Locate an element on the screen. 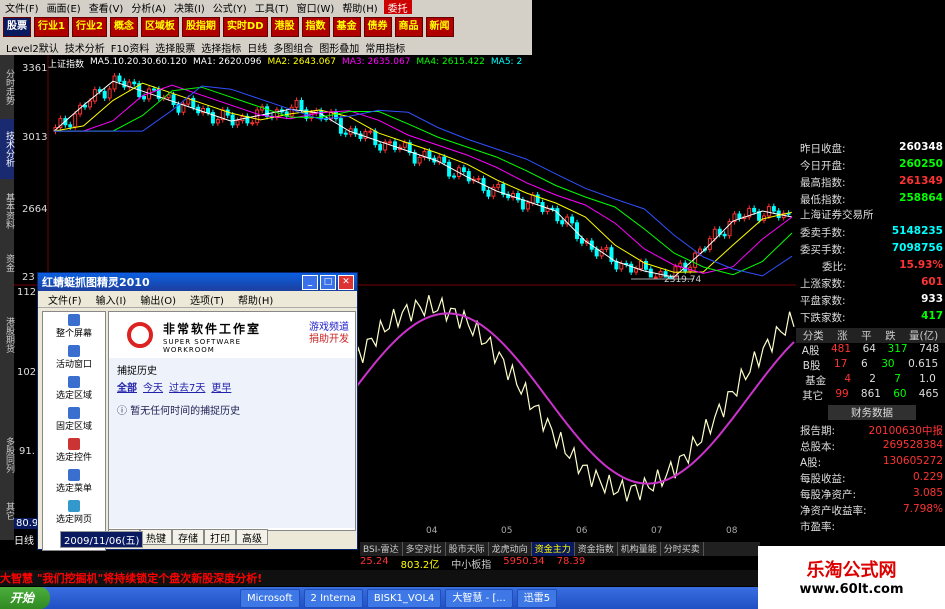  cat-concept: 概念 is located at coordinates (123, 27).